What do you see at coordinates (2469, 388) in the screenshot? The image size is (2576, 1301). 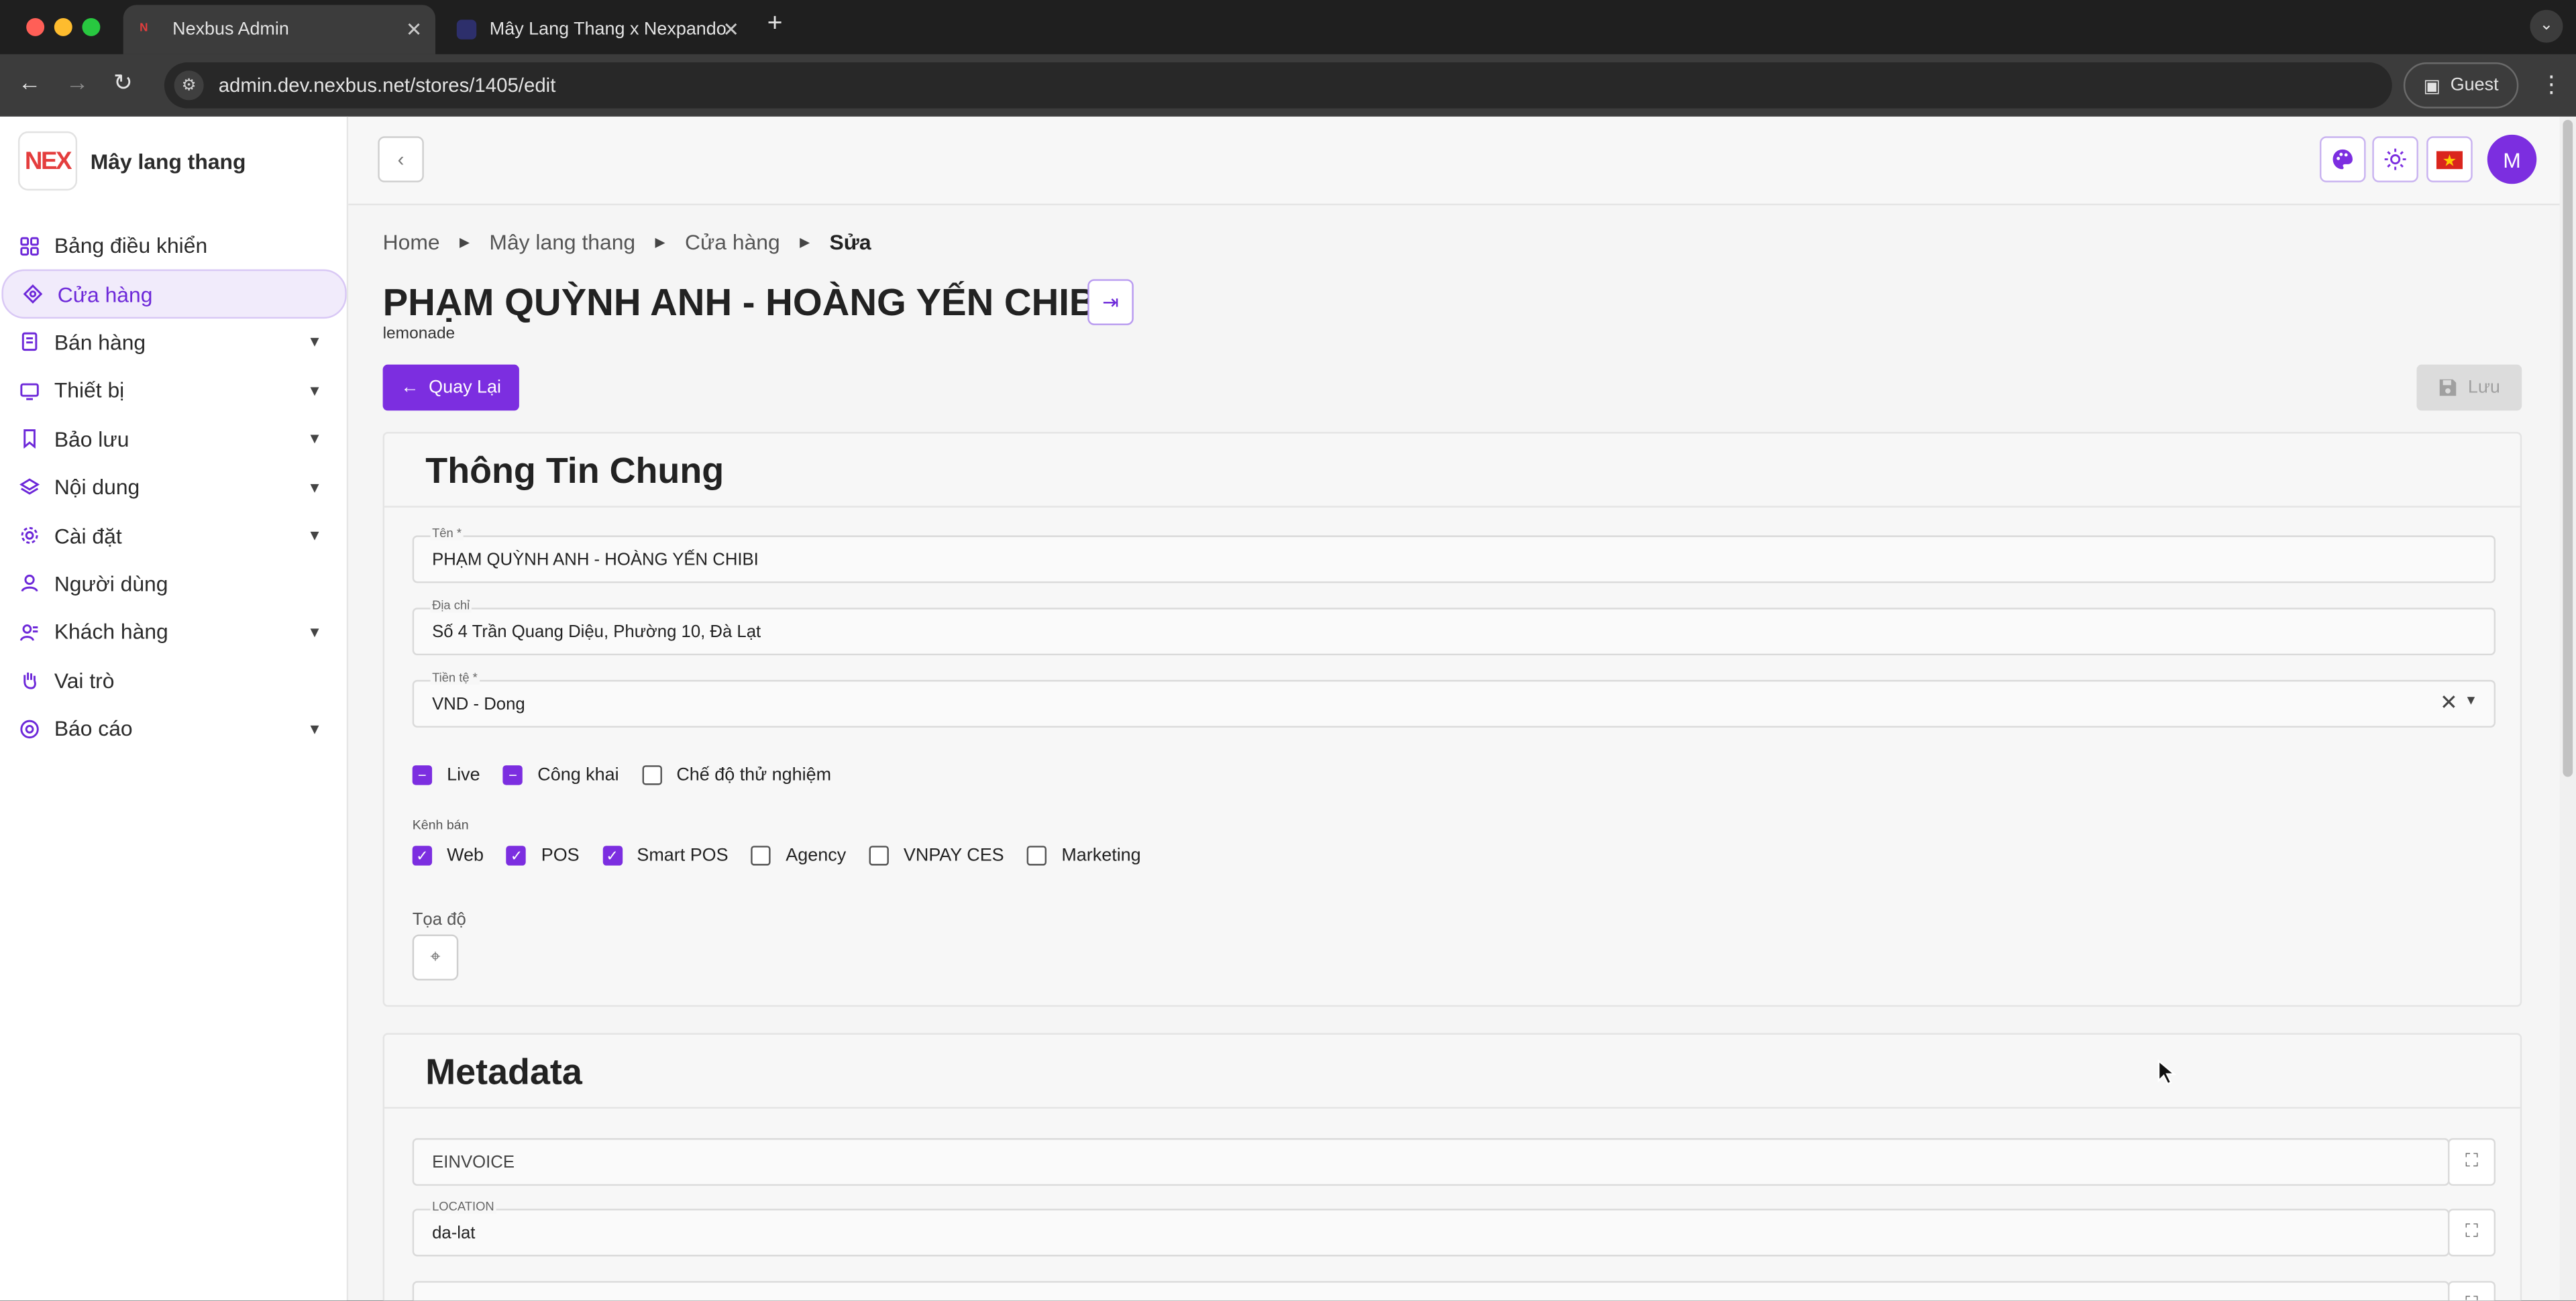 I see `save-button: Lưu` at bounding box center [2469, 388].